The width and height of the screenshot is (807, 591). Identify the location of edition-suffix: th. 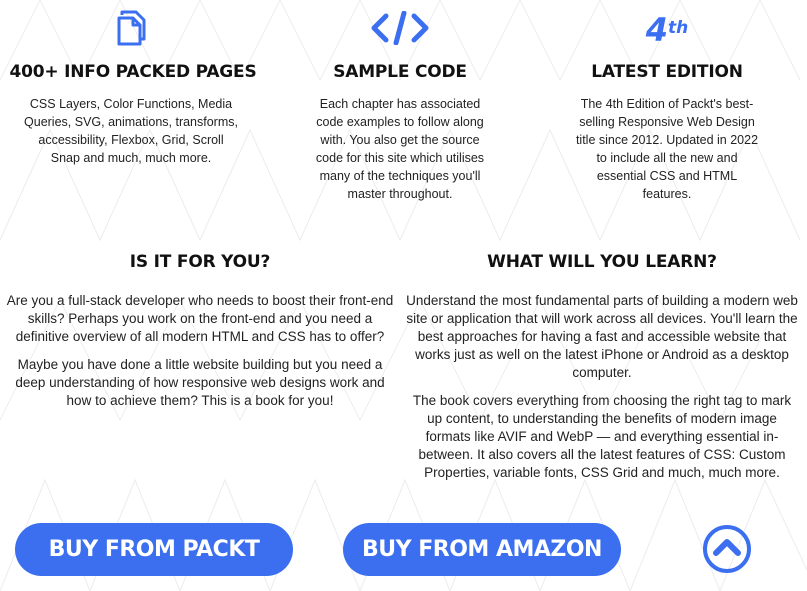
(678, 28).